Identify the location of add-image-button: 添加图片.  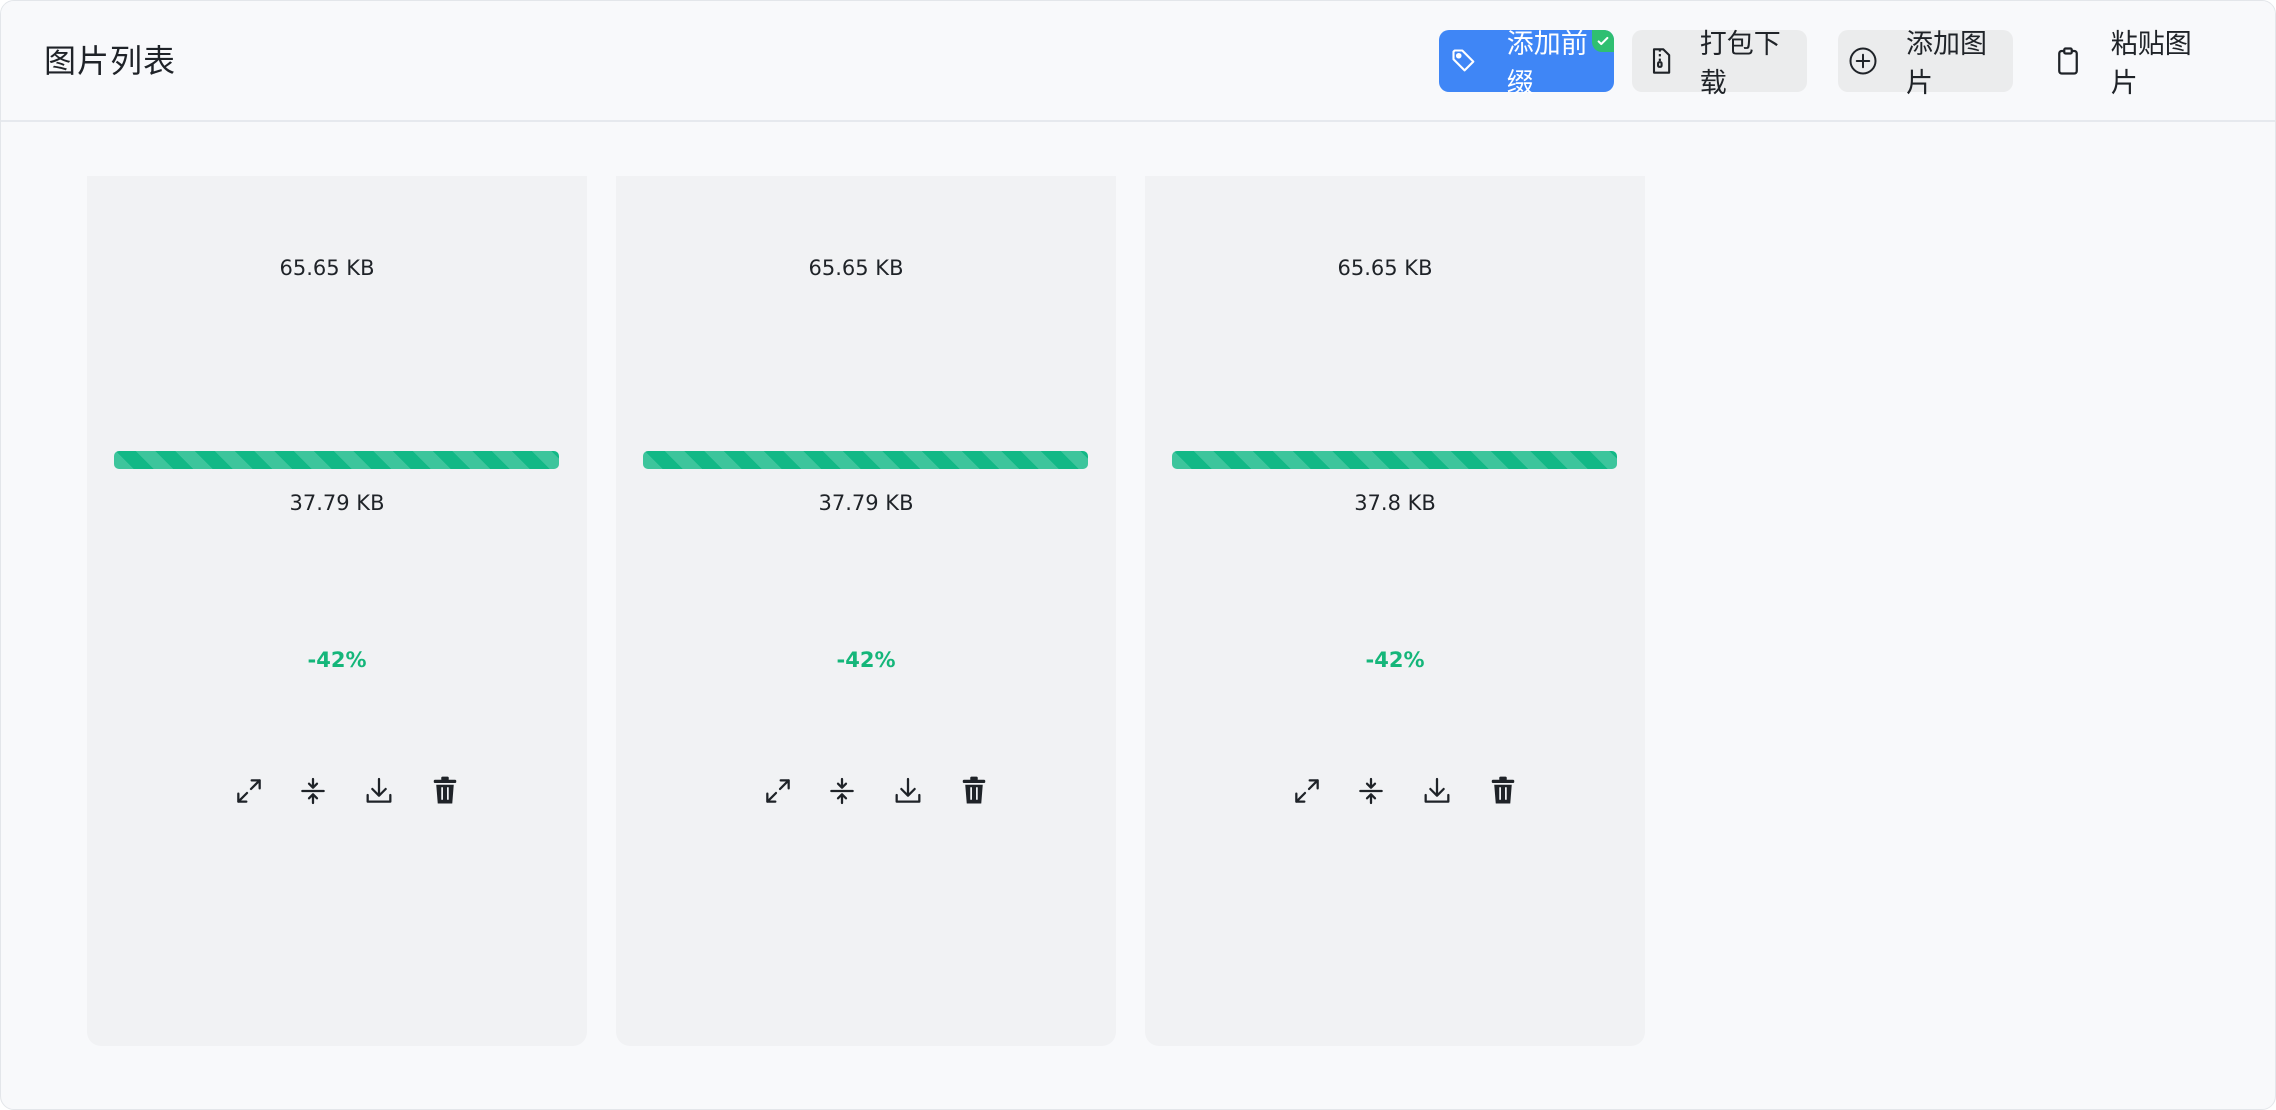
(1925, 64).